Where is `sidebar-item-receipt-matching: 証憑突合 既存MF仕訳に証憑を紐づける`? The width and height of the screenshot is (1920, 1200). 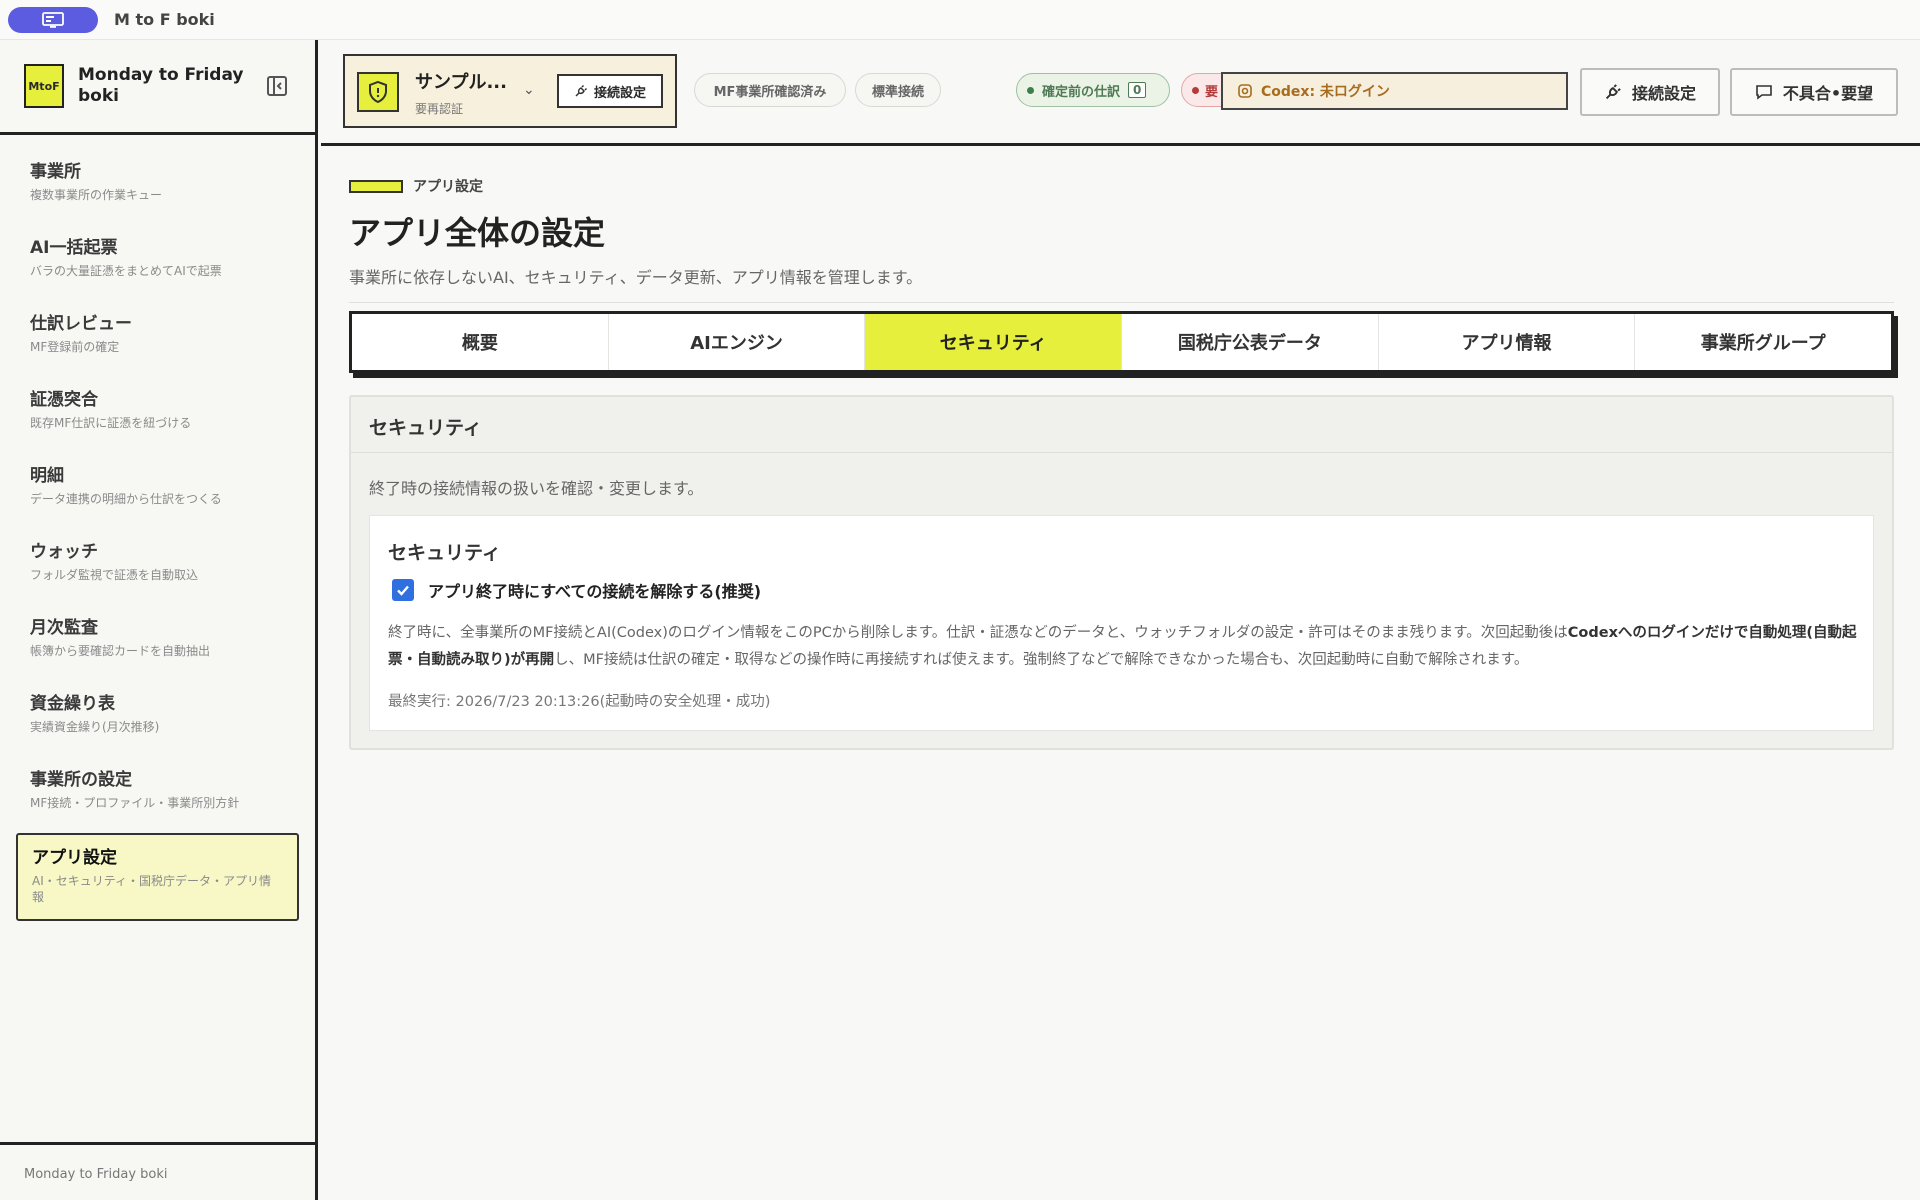
sidebar-item-receipt-matching: 証憑突合 既存MF仕訳に証憑を紐づける is located at coordinates (157, 408).